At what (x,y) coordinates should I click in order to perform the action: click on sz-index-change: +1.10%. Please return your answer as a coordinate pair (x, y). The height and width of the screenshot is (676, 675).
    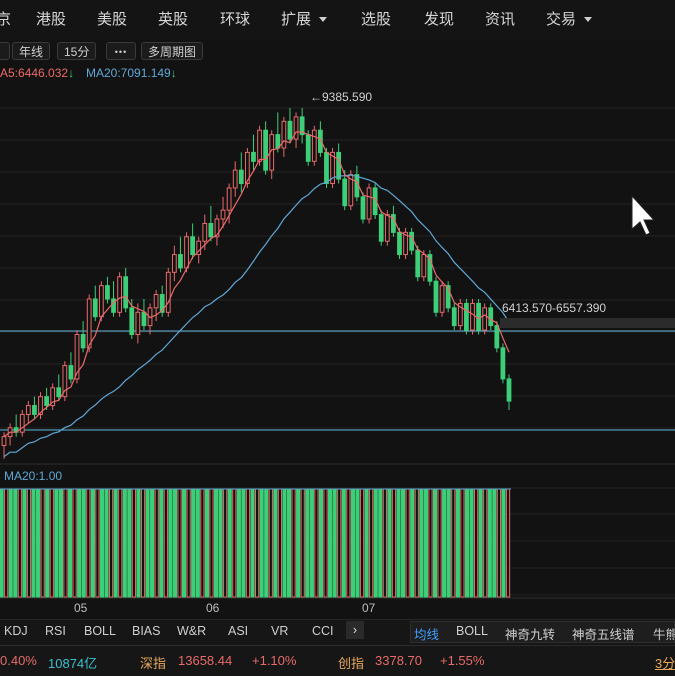
    Looking at the image, I should click on (274, 660).